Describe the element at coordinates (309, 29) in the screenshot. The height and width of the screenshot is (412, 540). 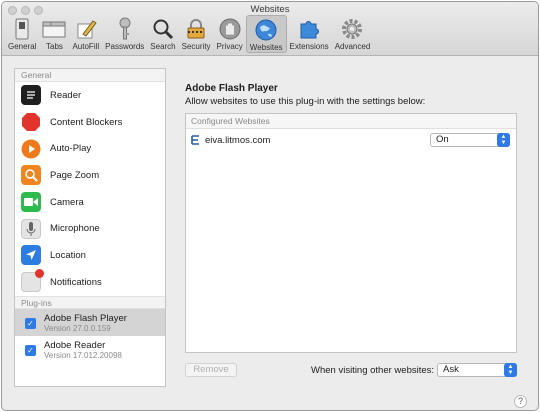
I see `puzzle-icon` at that location.